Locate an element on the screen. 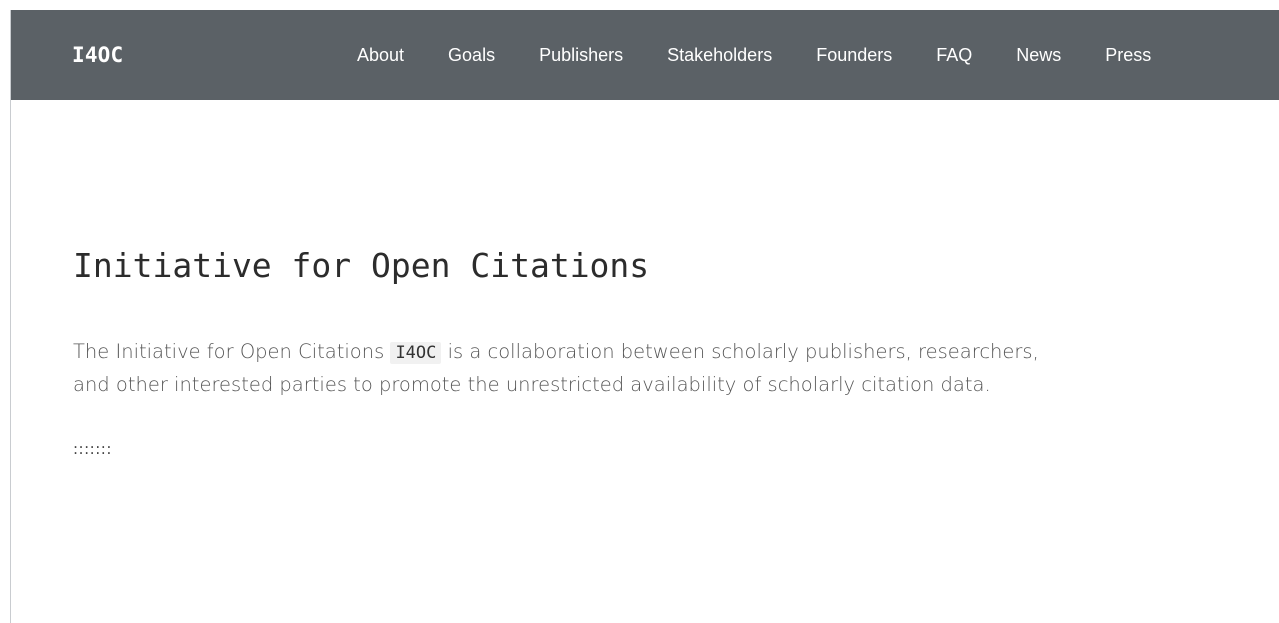  nav-link-founders: Founders is located at coordinates (854, 55).